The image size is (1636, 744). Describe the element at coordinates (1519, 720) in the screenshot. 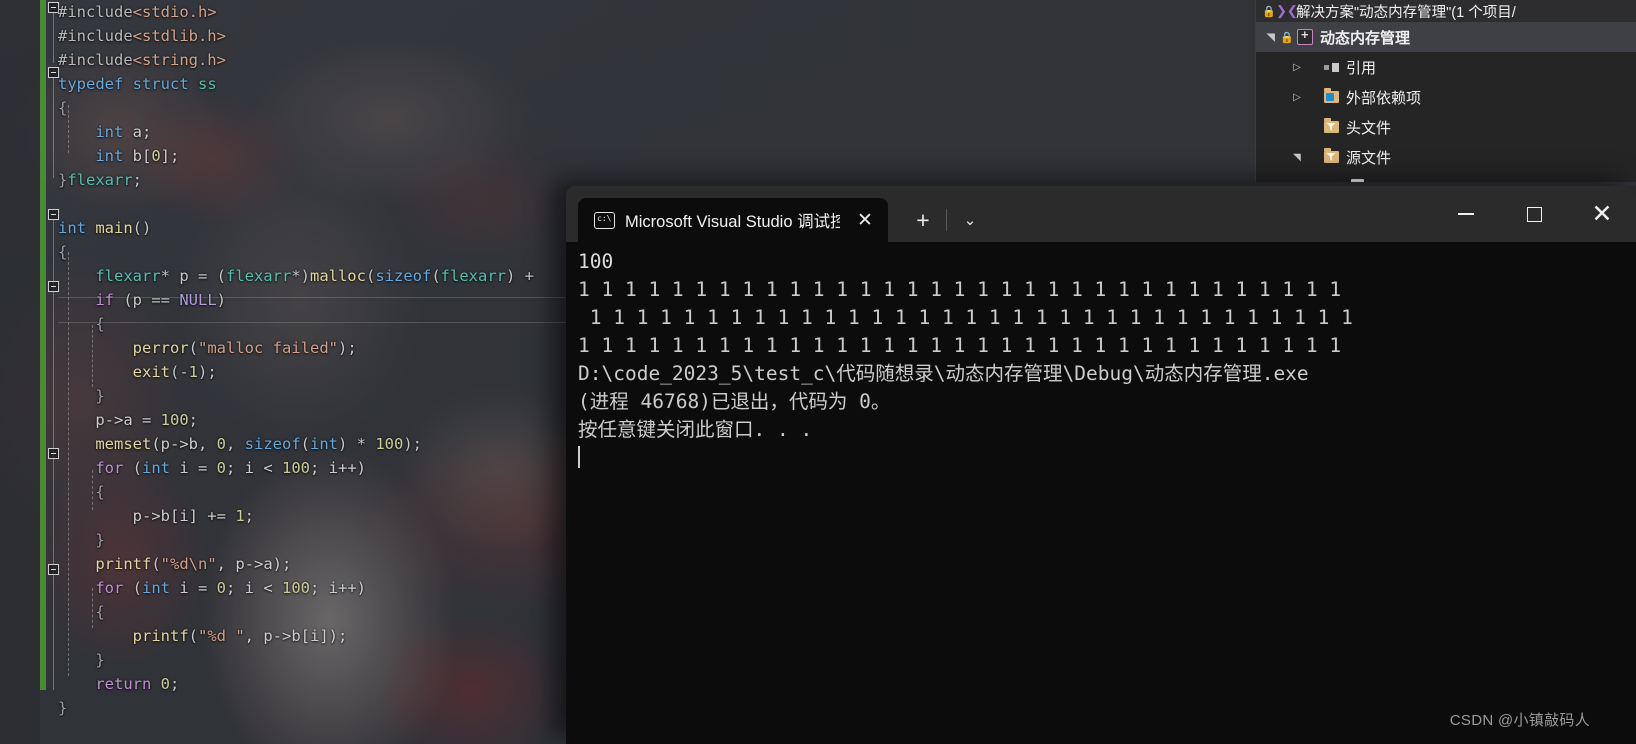

I see `watermark-text: CSDN @小镇敲码人` at that location.